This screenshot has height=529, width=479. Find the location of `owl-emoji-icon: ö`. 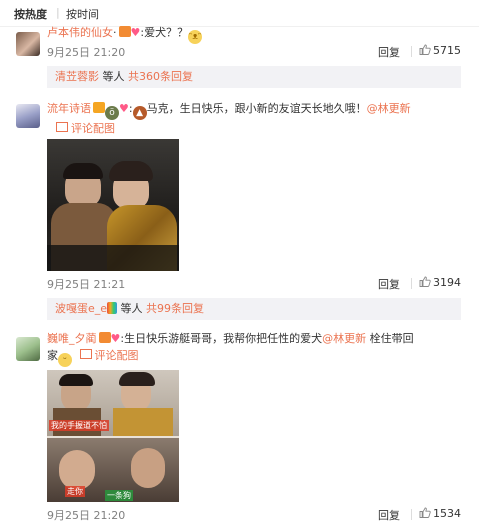

owl-emoji-icon: ö is located at coordinates (112, 113).